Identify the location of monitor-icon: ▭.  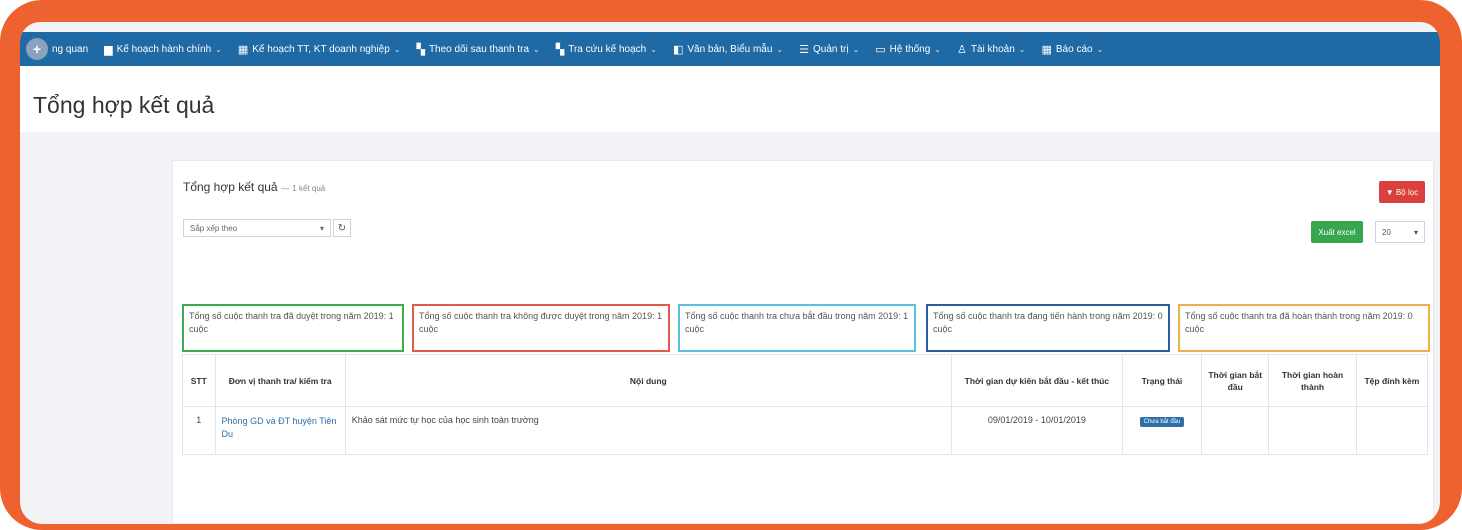
(880, 49).